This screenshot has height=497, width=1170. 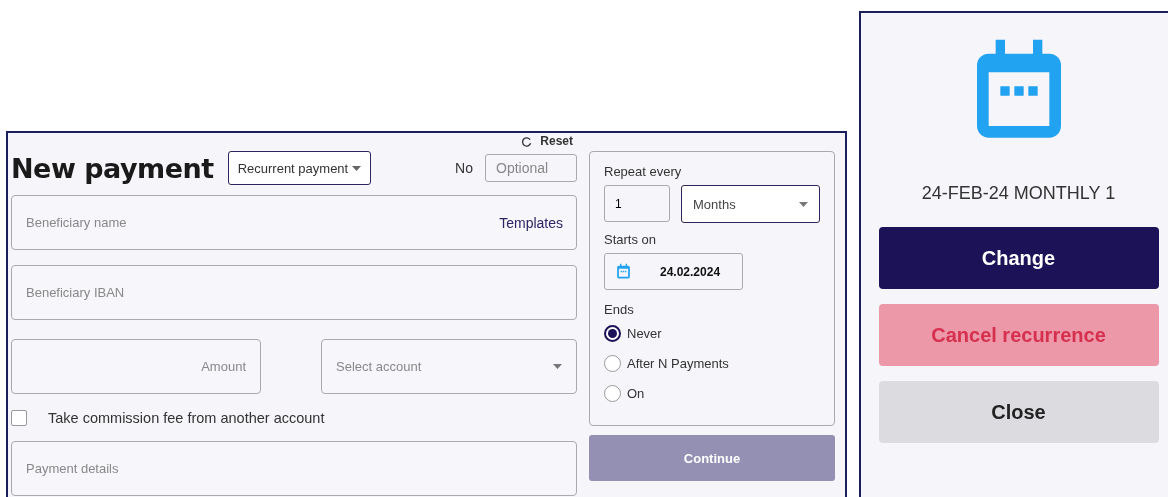 I want to click on change-button: Change, so click(x=1018, y=258).